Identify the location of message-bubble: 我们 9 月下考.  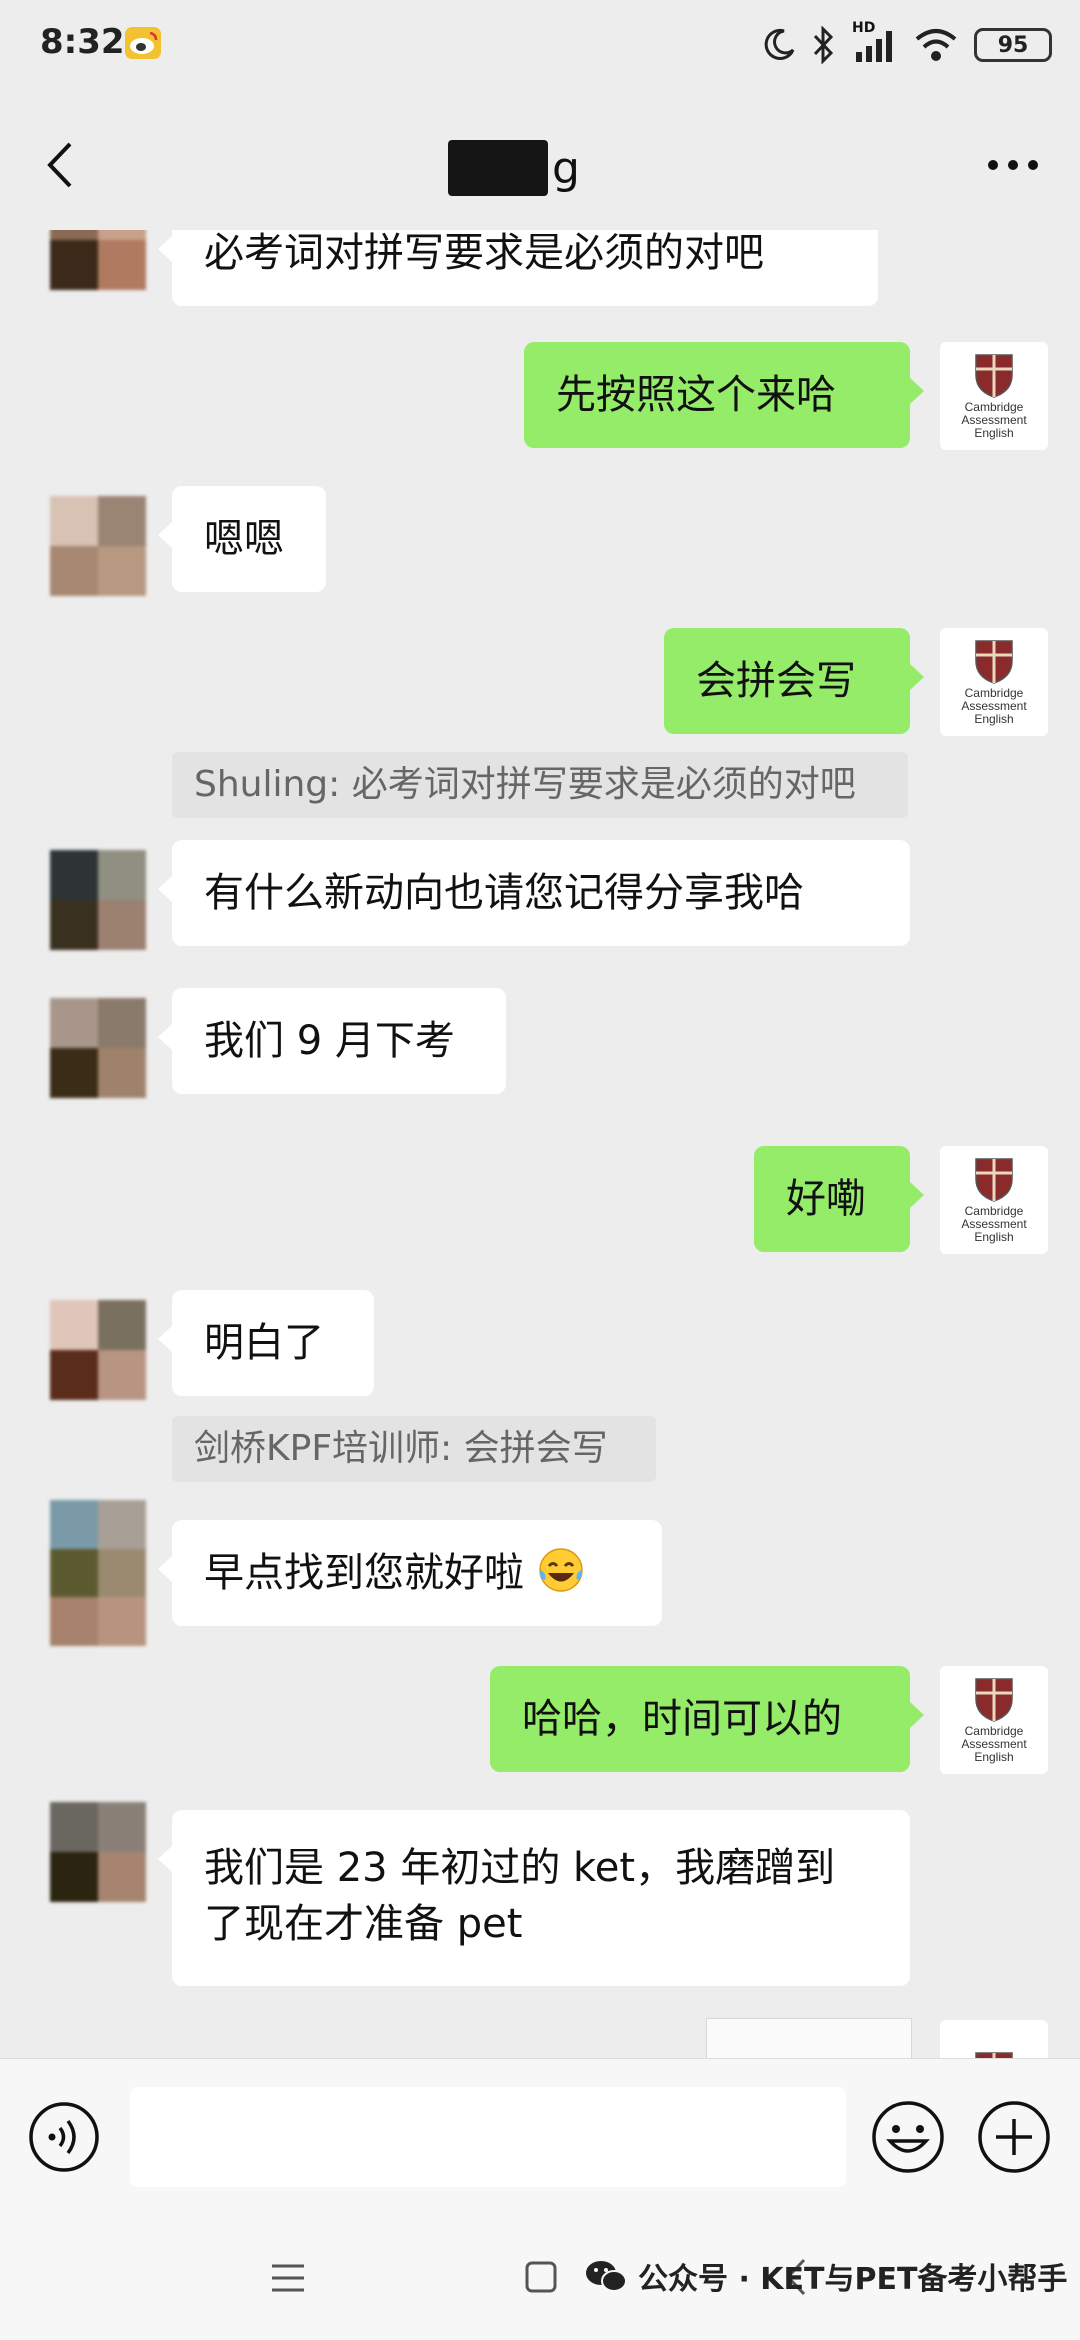
(332, 1041).